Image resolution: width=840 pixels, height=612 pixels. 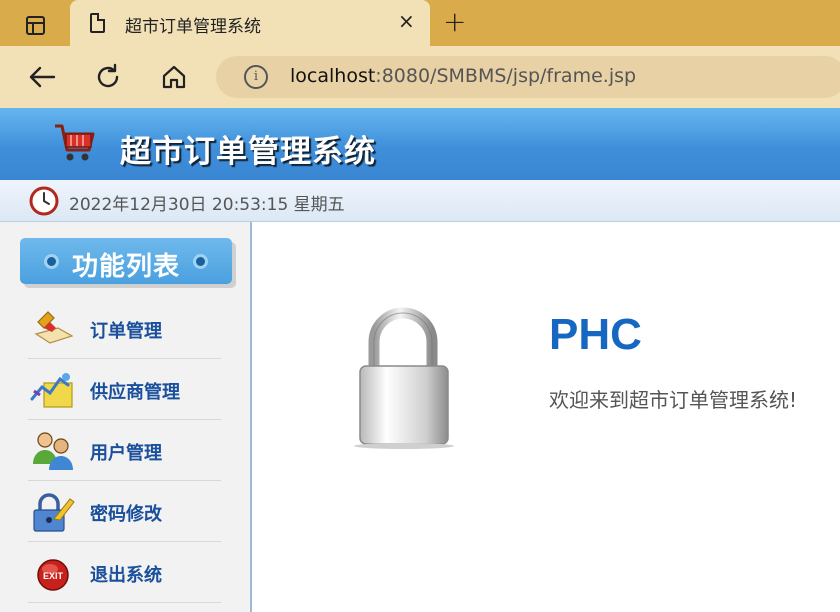 I want to click on browser-tab-bar: 超市订单管理系统 × +, so click(x=420, y=23).